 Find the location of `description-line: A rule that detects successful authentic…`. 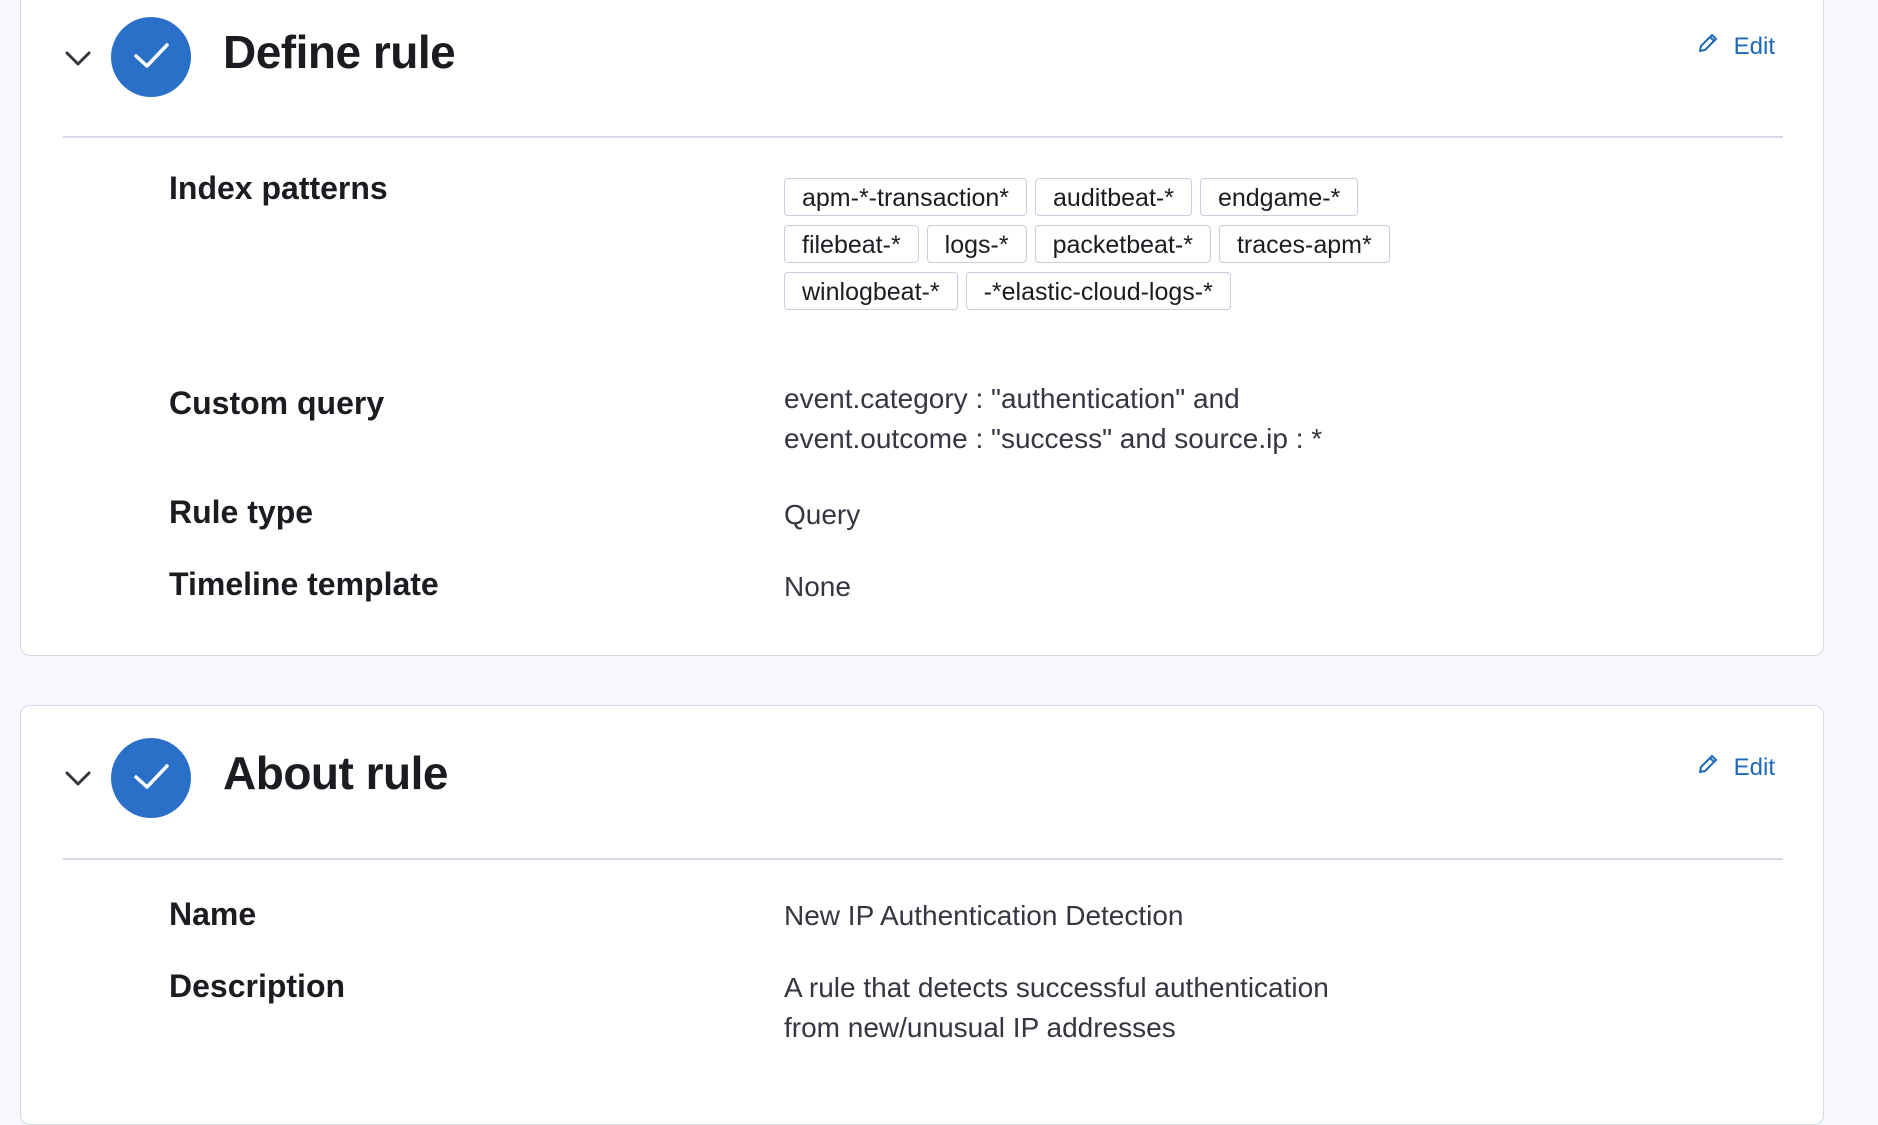

description-line: A rule that detects successful authentic… is located at coordinates (1056, 987).